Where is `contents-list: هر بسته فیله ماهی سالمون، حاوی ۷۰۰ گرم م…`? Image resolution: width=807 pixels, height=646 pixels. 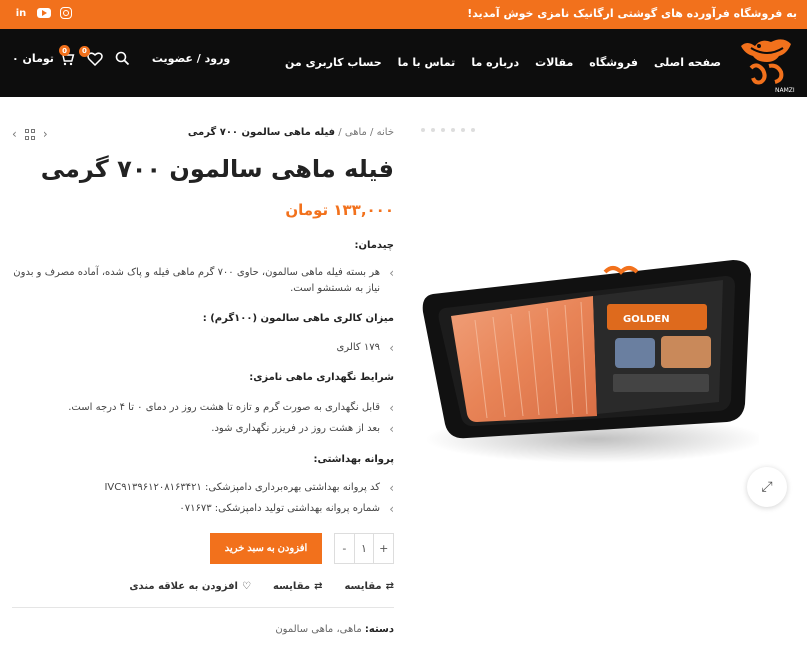
contents-list: هر بسته فیله ماهی سالمون، حاوی ۷۰۰ گرم م… is located at coordinates (203, 283).